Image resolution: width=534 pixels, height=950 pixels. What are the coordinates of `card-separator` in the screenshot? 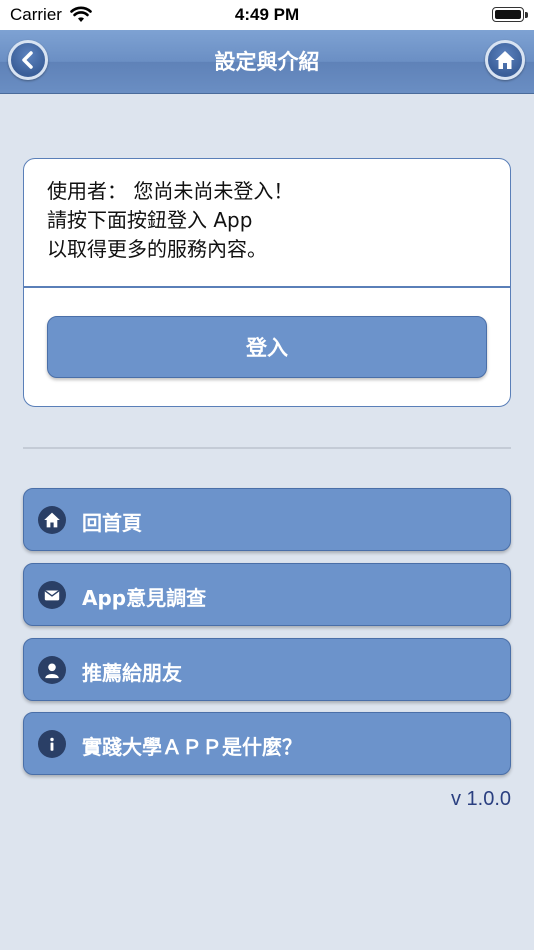 It's located at (267, 287).